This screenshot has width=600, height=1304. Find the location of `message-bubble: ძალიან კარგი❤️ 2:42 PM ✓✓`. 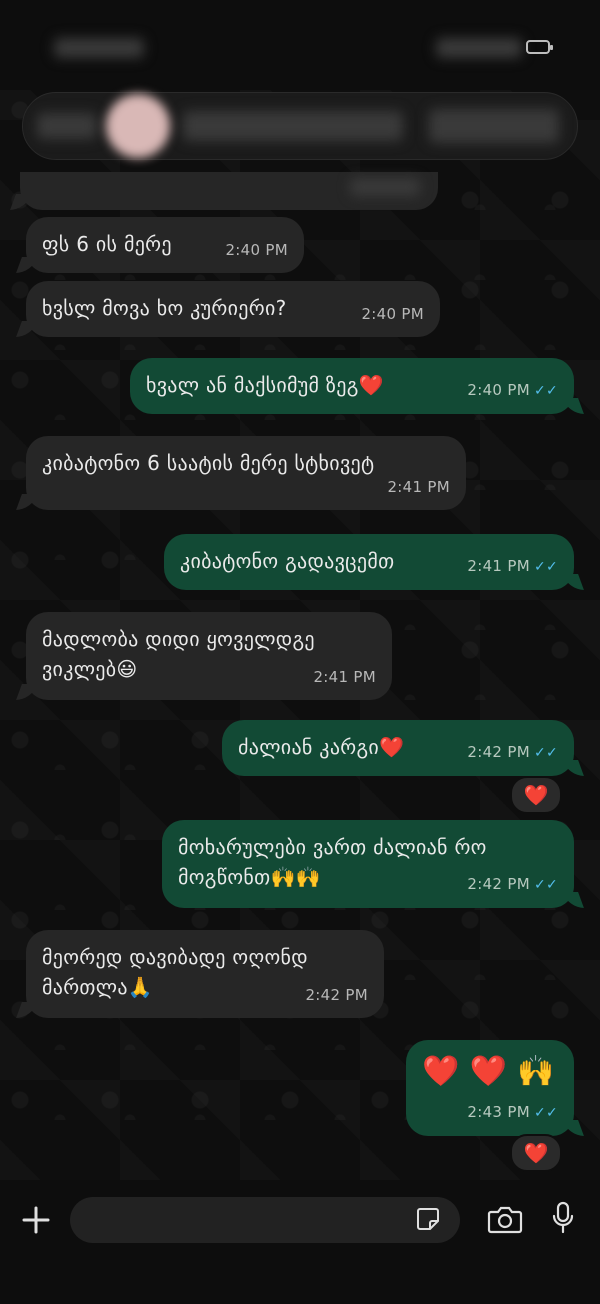

message-bubble: ძალიან კარგი❤️ 2:42 PM ✓✓ is located at coordinates (398, 748).